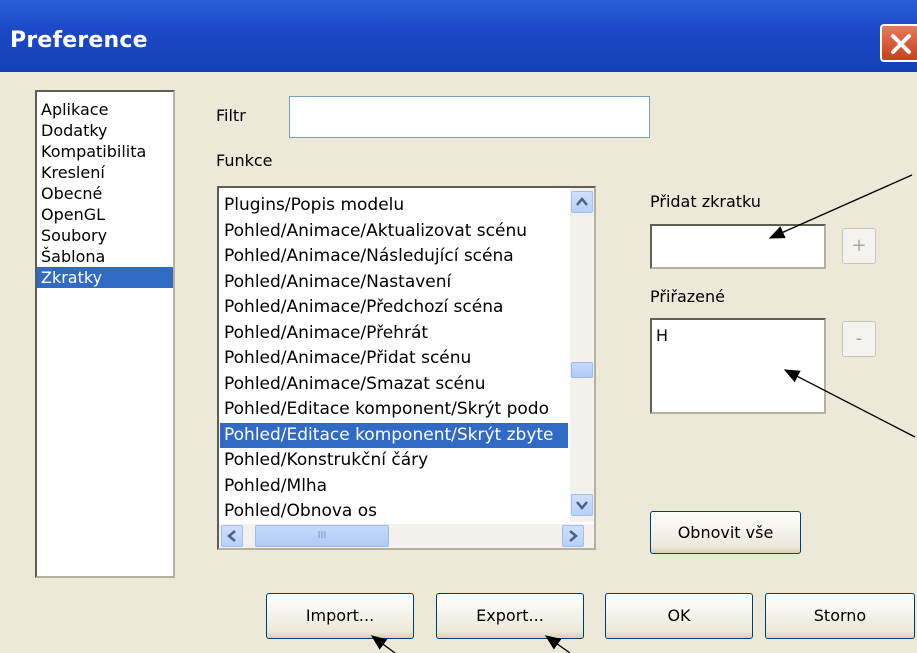 The width and height of the screenshot is (917, 653). I want to click on filter-input, so click(469, 117).